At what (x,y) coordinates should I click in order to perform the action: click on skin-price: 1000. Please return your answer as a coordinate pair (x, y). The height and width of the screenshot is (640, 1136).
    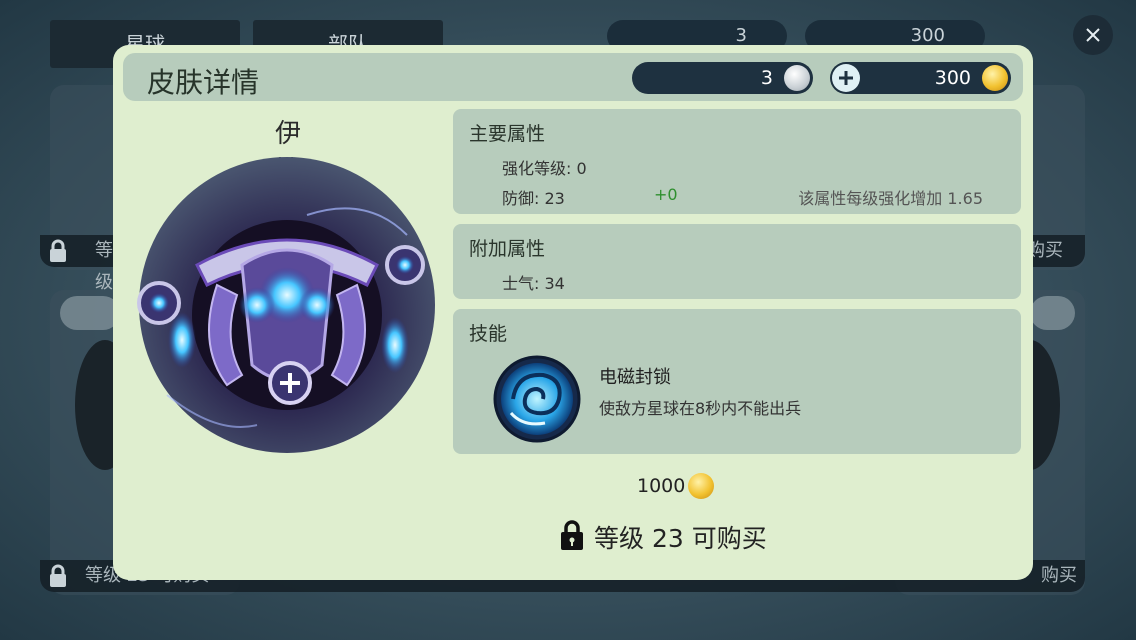
    Looking at the image, I should click on (661, 486).